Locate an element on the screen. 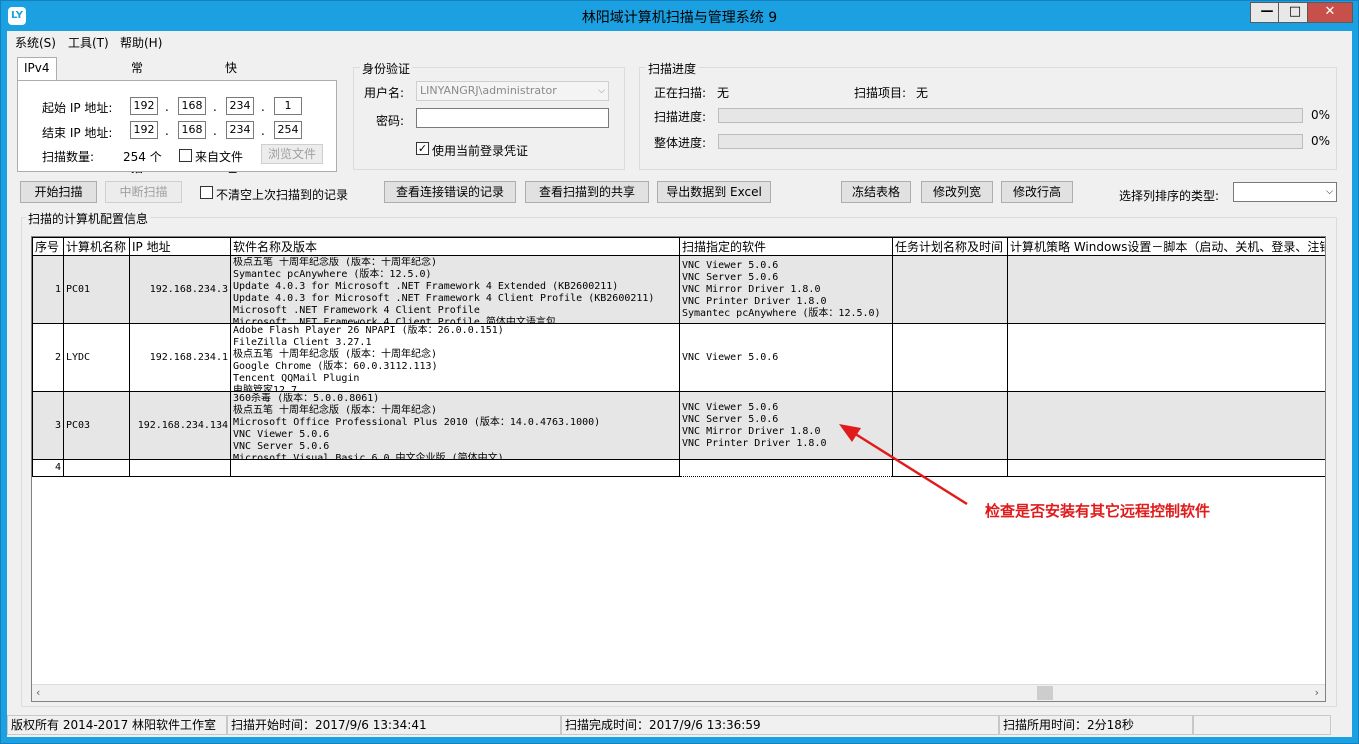 This screenshot has width=1359, height=744. software-line: Google Chrome (版本：60.0.3112.113) is located at coordinates (335, 366).